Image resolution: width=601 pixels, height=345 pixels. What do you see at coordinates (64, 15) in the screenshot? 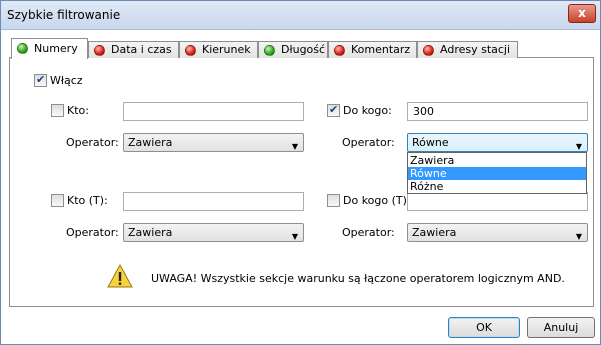
I see `window-title: Szybkie filtrowanie` at bounding box center [64, 15].